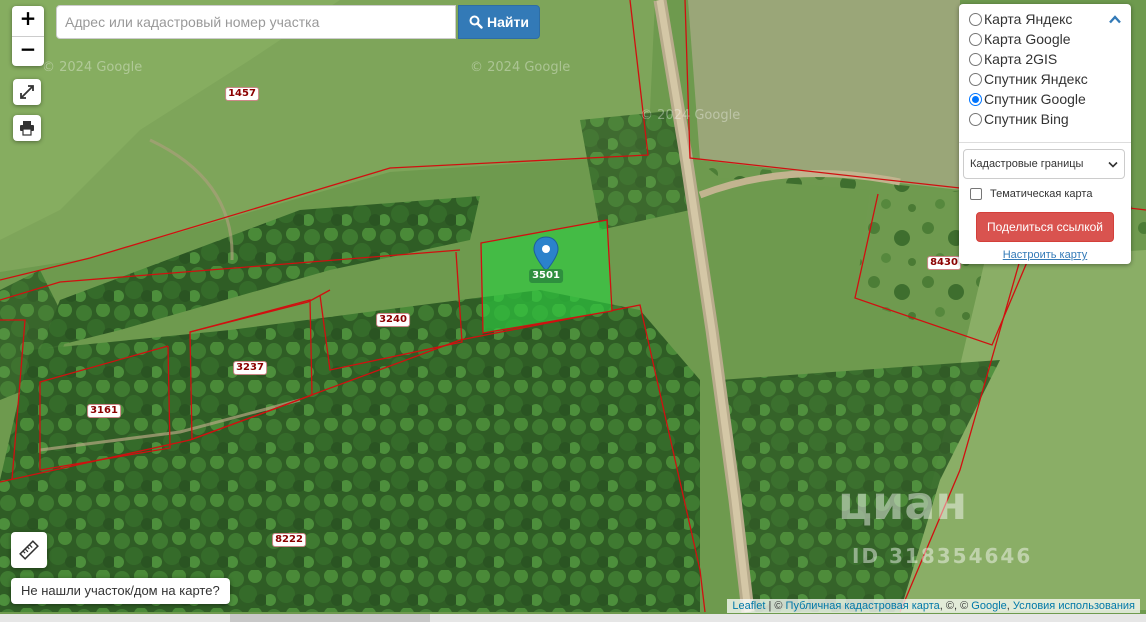 The width and height of the screenshot is (1146, 622). I want to click on divider, so click(1045, 142).